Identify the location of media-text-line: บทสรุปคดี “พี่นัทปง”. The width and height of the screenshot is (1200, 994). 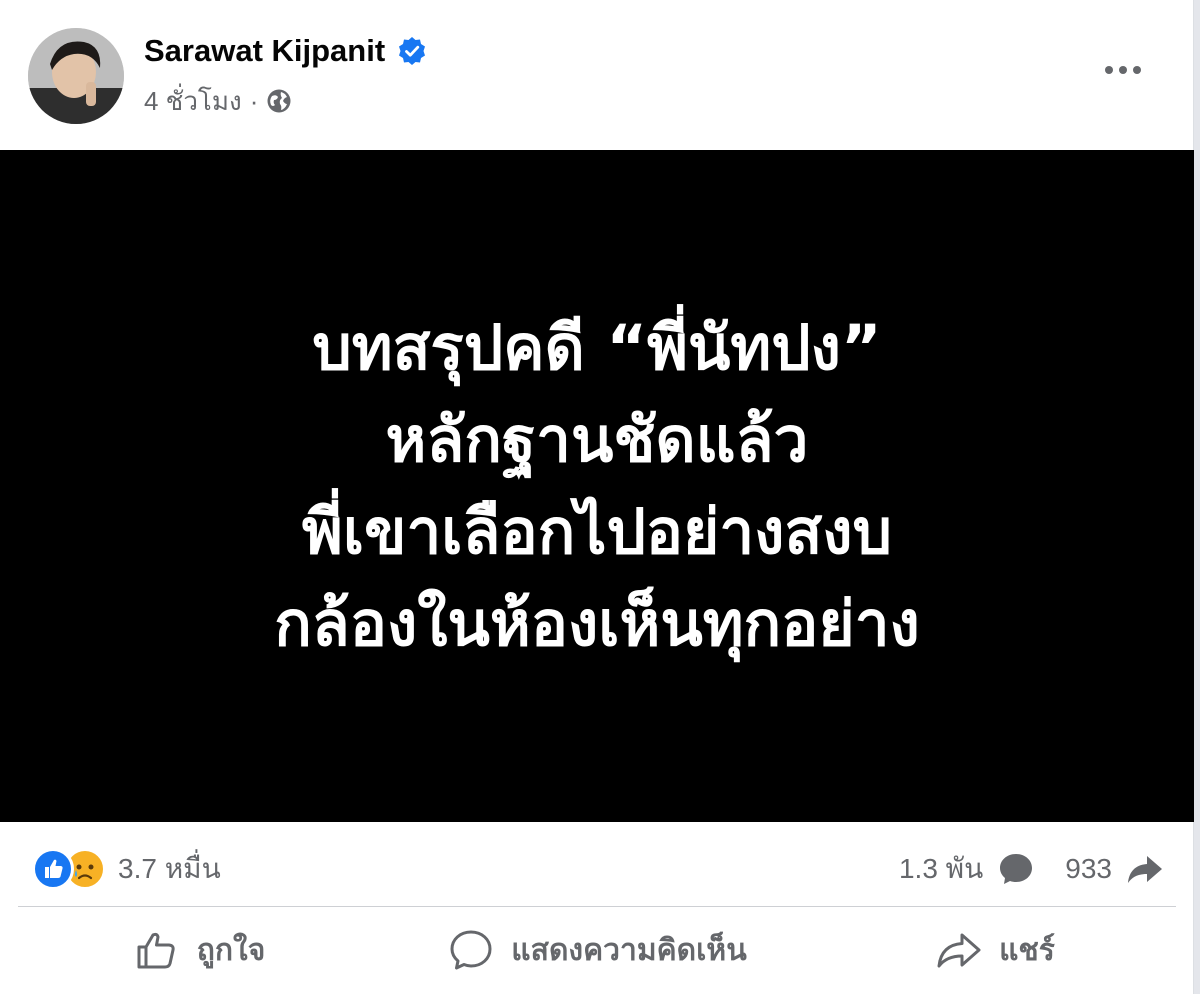
(597, 347).